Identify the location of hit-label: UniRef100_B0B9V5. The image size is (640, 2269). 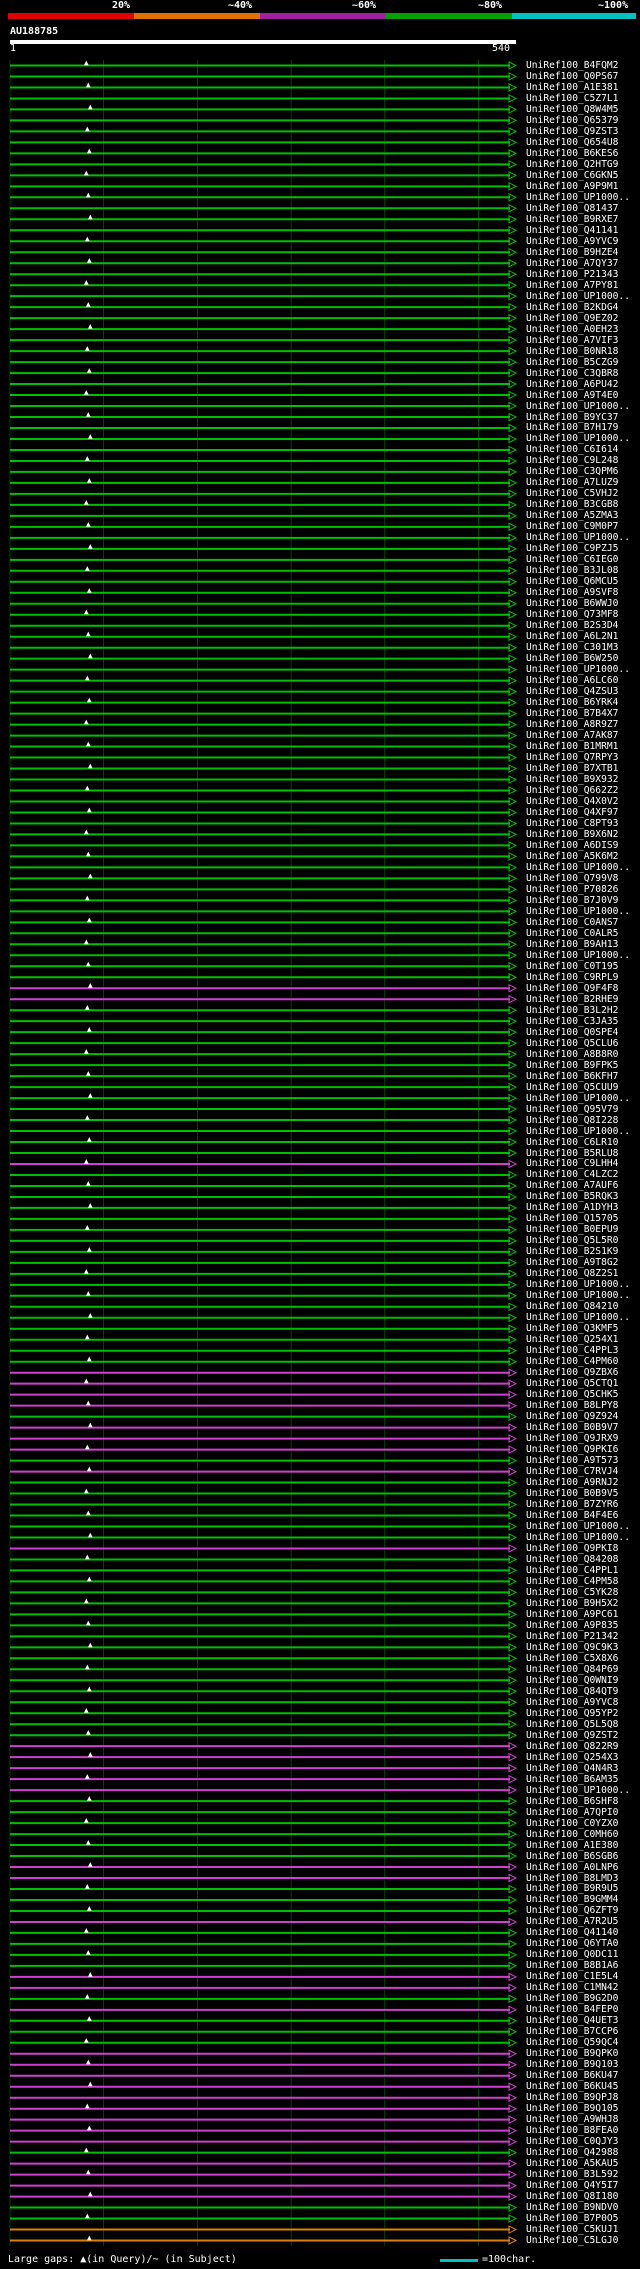
(572, 1493).